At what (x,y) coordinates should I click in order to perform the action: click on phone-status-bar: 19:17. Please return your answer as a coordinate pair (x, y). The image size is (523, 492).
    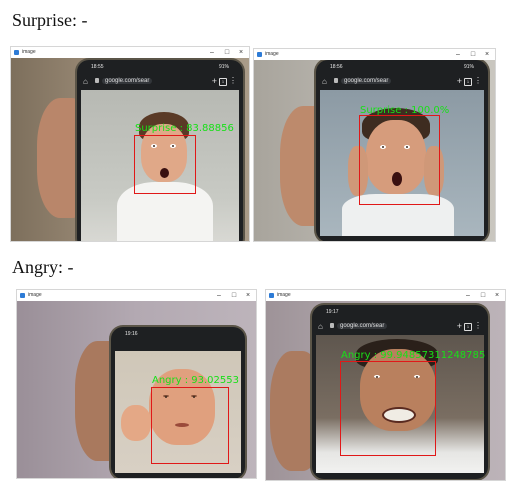
    Looking at the image, I should click on (400, 314).